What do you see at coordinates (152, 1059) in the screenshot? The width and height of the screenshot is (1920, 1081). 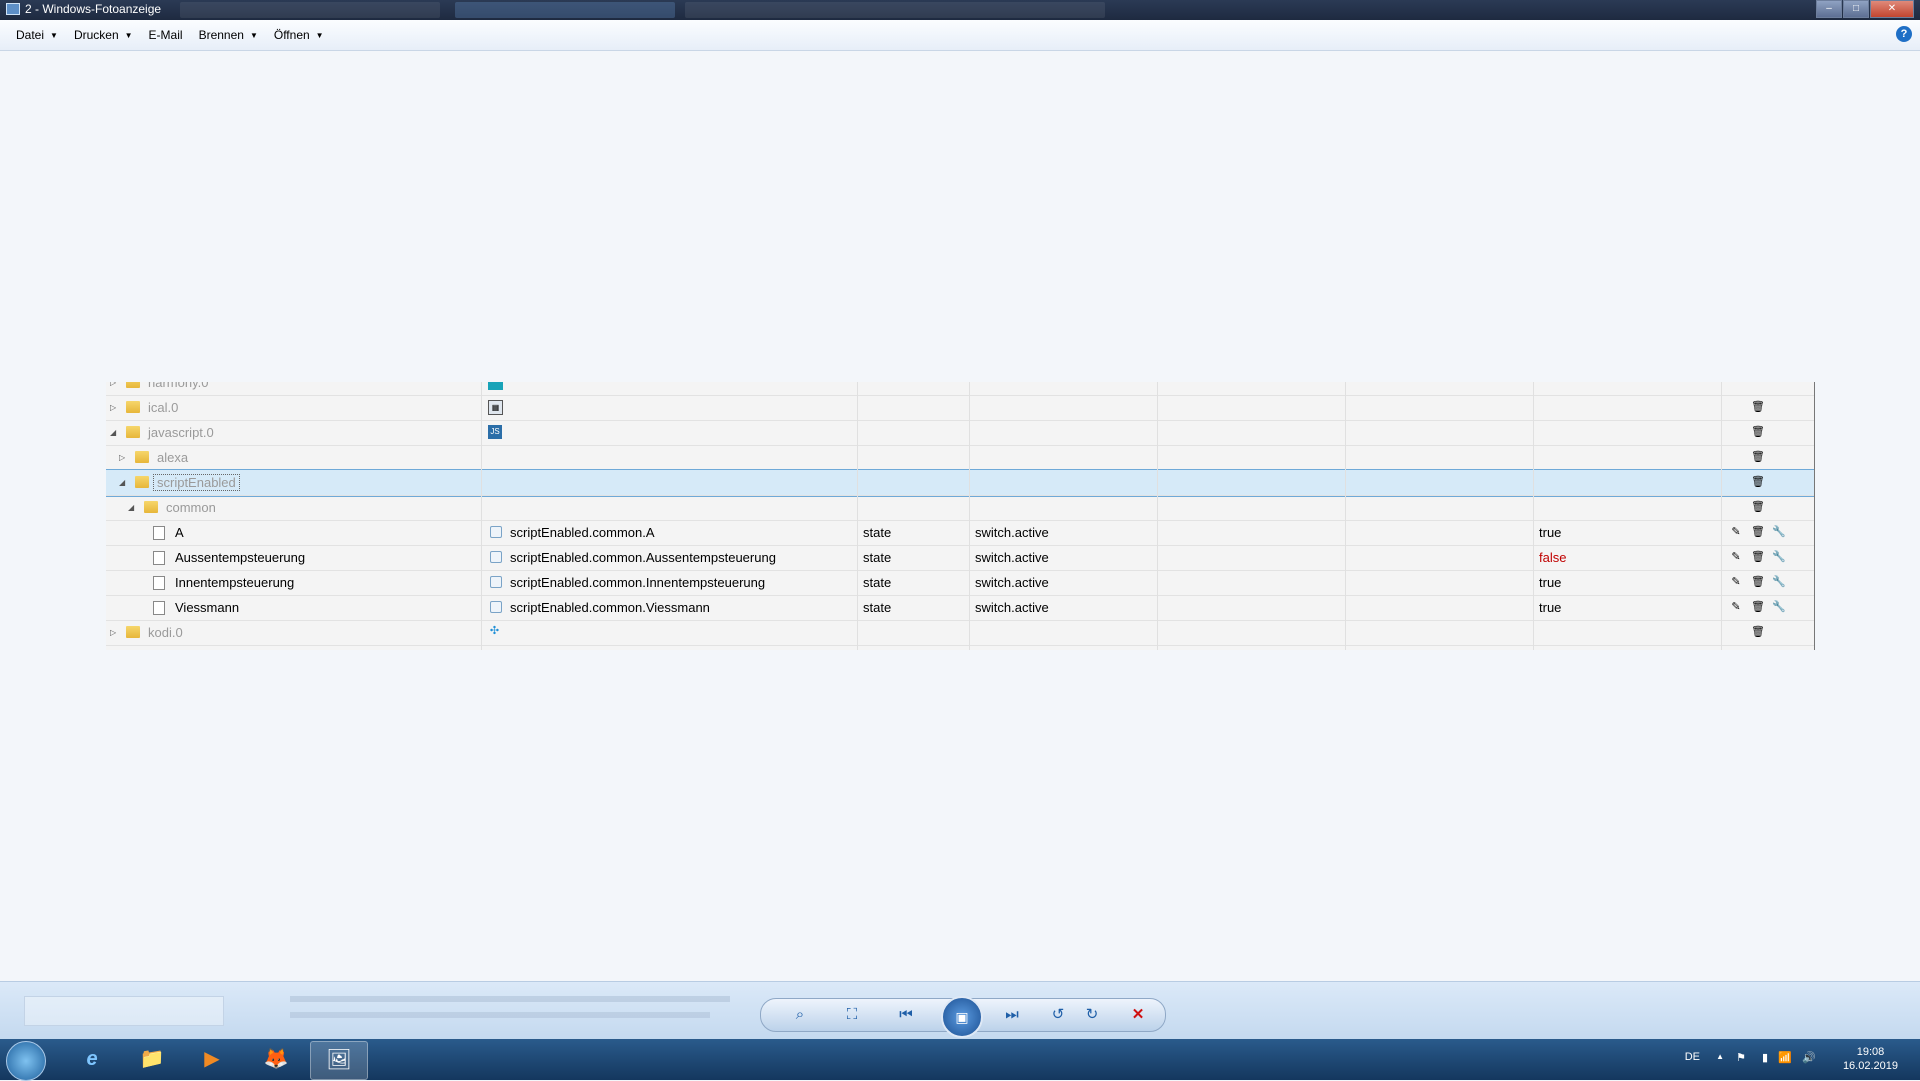 I see `explorer-icon: 📁` at bounding box center [152, 1059].